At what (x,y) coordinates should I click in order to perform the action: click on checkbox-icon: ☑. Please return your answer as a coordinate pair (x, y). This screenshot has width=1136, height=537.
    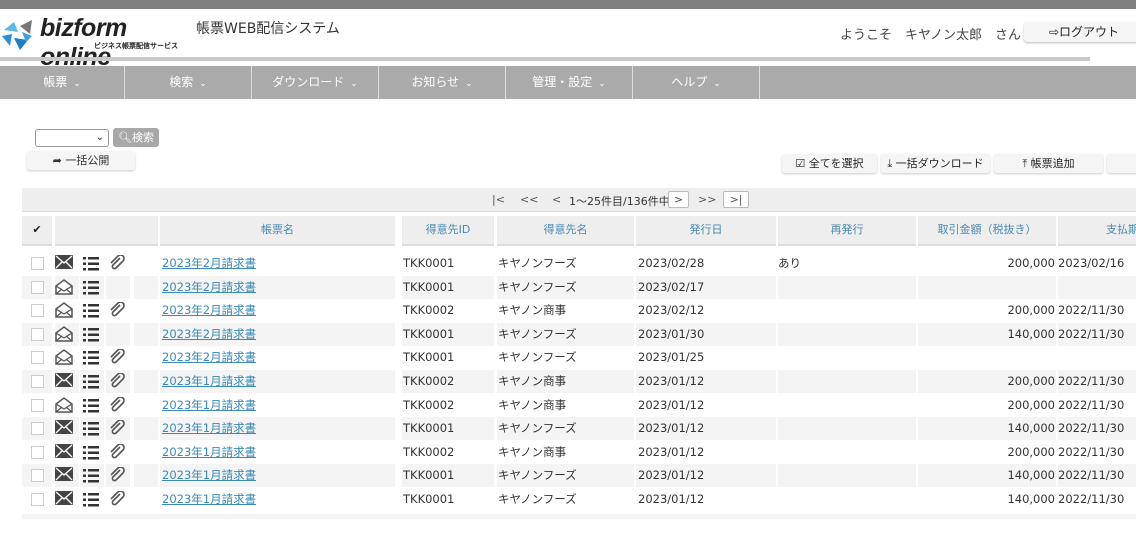
    Looking at the image, I should click on (802, 163).